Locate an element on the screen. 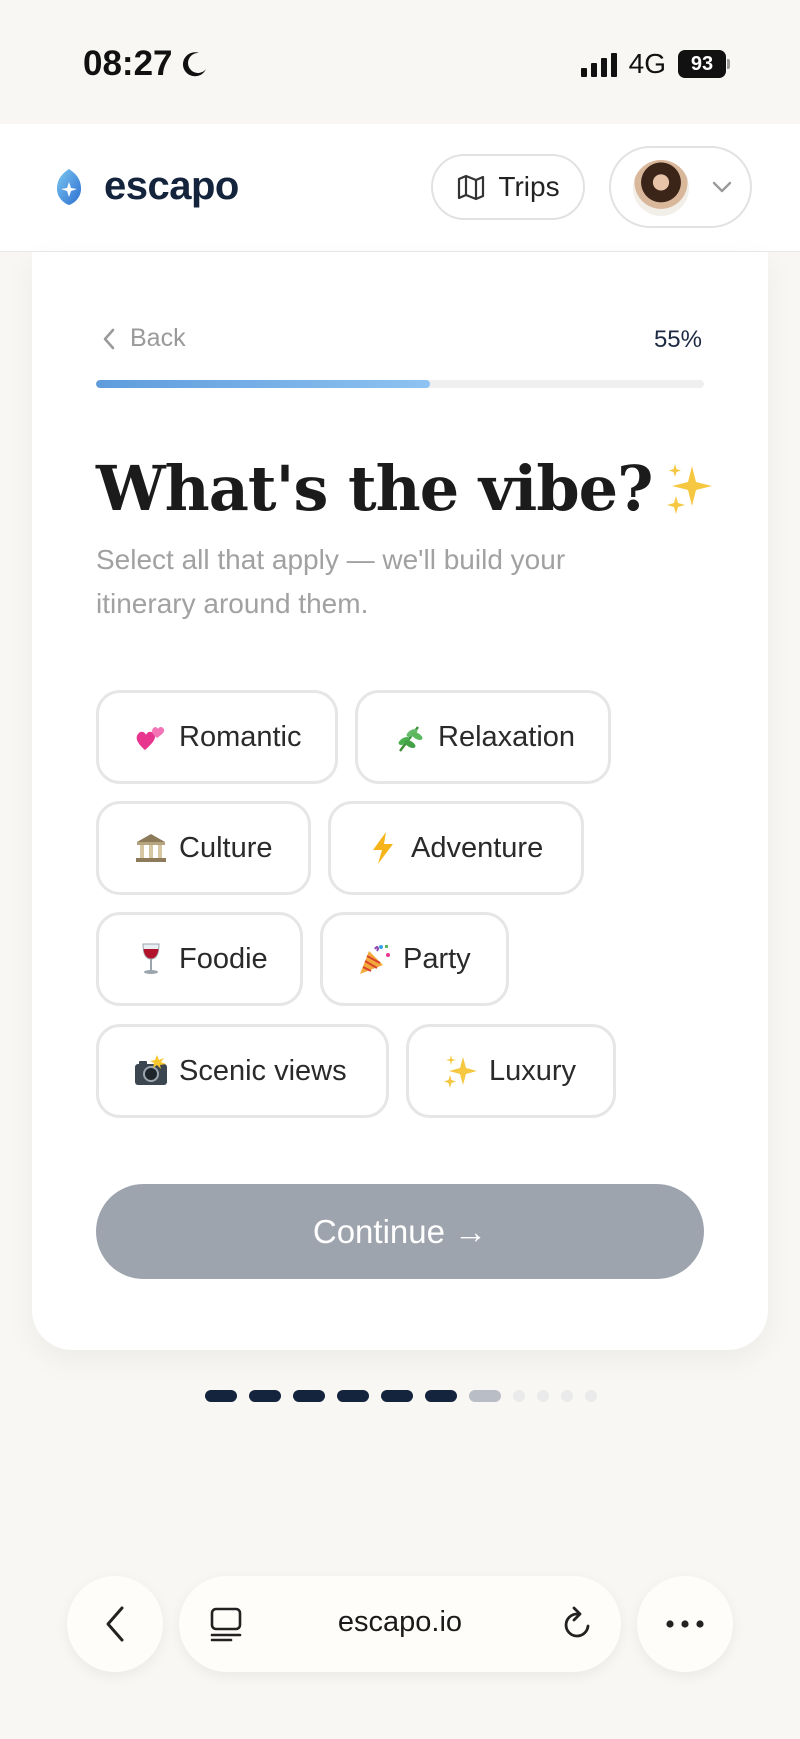 The image size is (800, 1739). two-hearts-icon is located at coordinates (150, 738).